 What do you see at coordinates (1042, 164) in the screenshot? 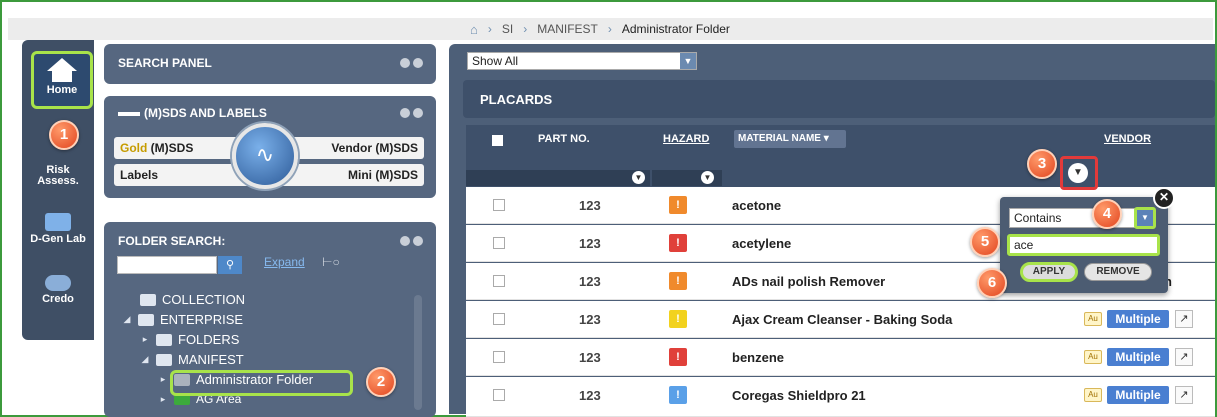
I see `callout-badge-3: 3` at bounding box center [1042, 164].